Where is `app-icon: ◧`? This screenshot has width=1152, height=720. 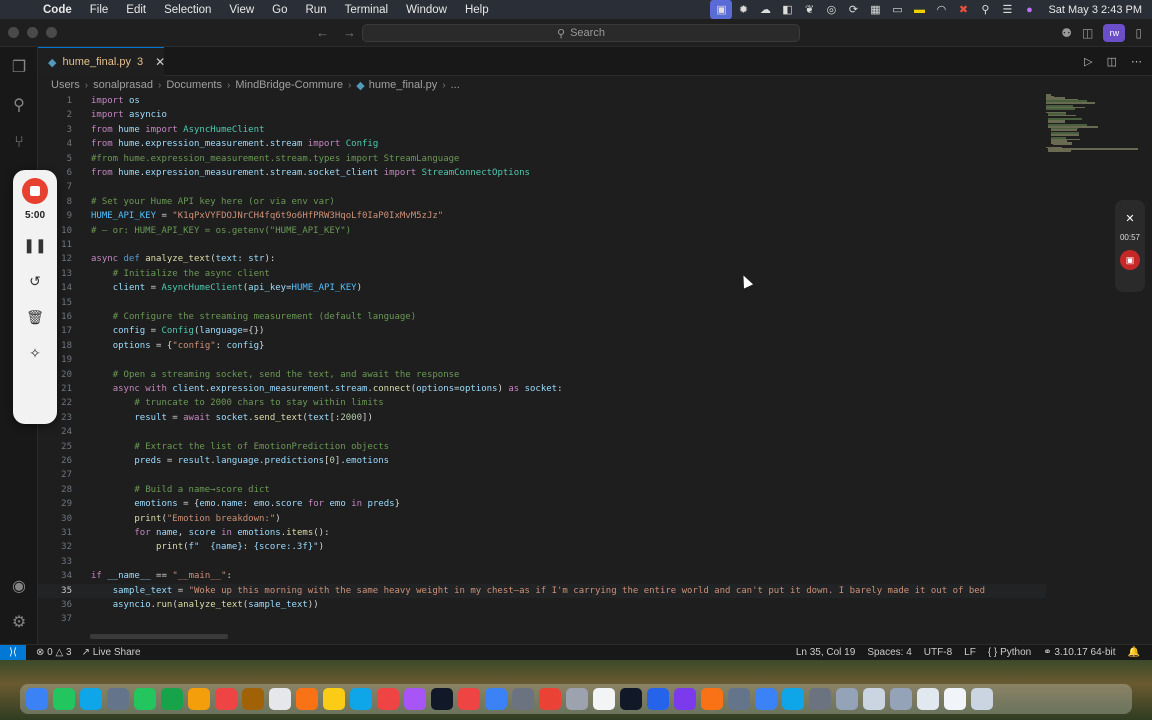 app-icon: ◧ is located at coordinates (787, 9).